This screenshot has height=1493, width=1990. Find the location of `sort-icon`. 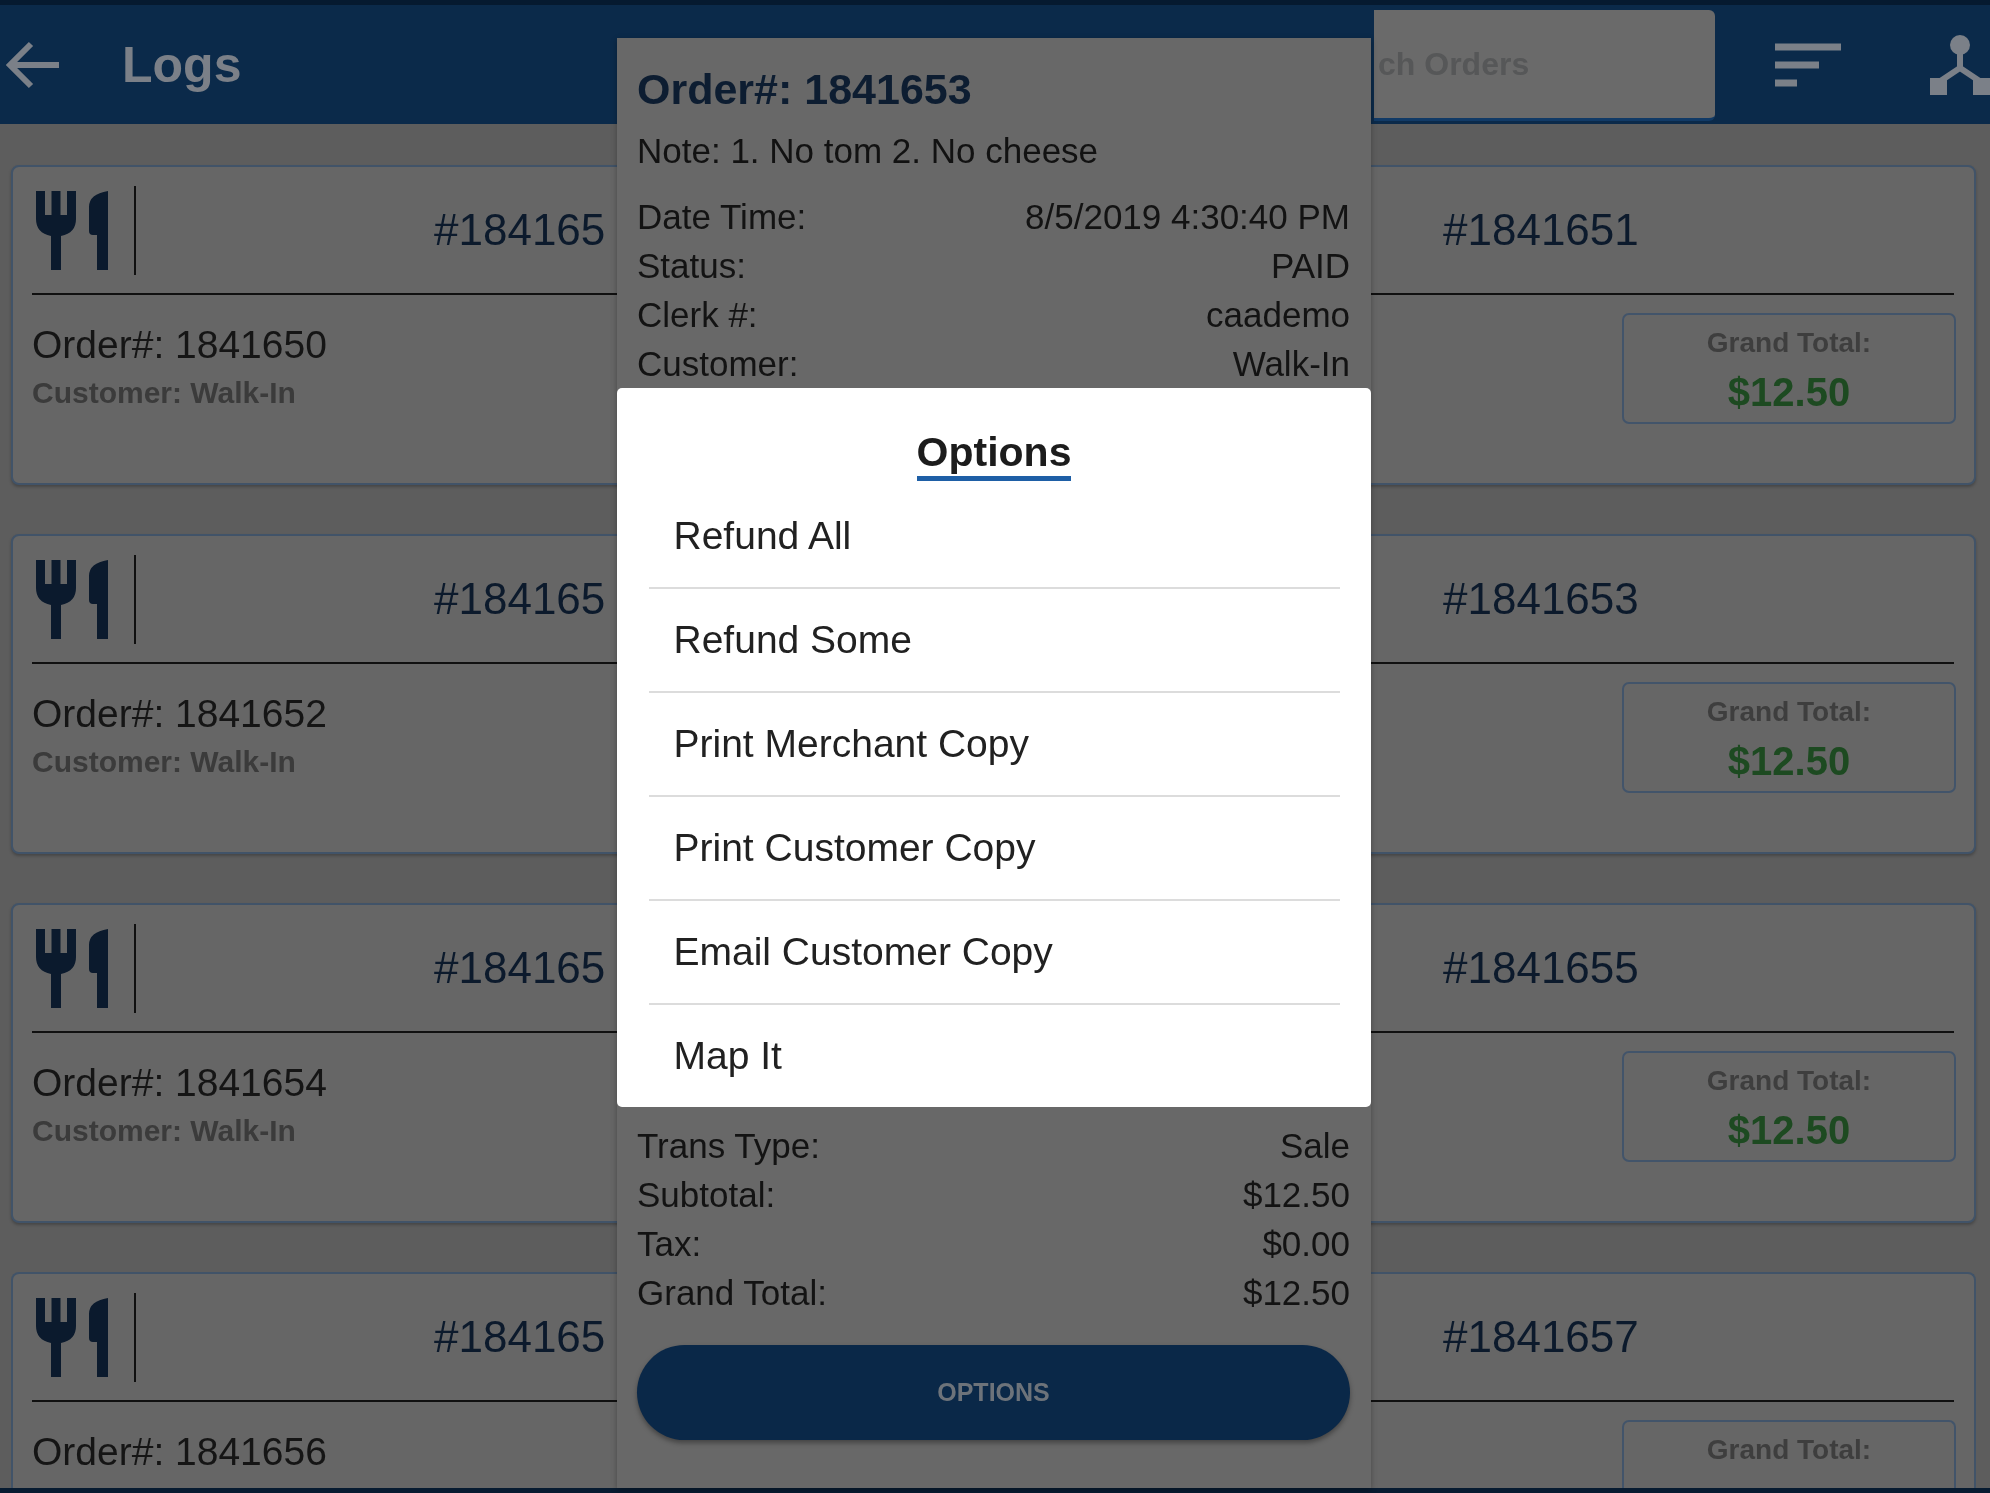

sort-icon is located at coordinates (1808, 64).